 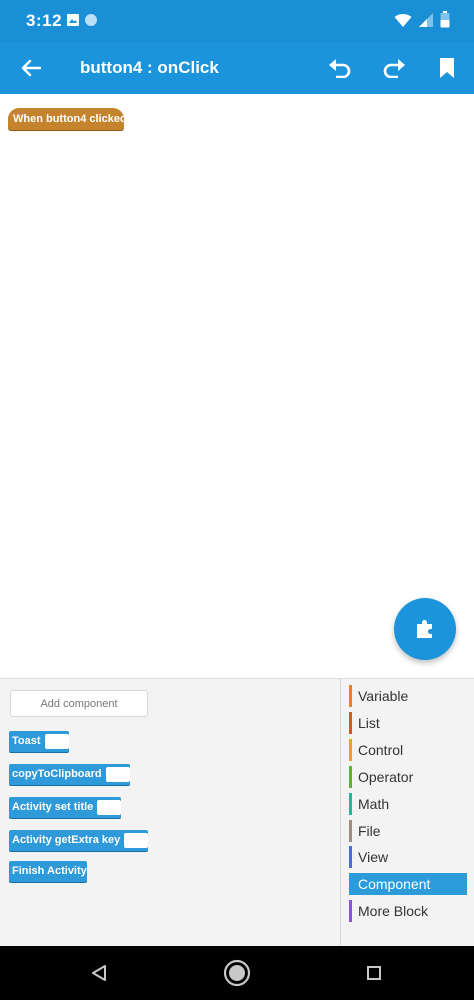 What do you see at coordinates (67, 119) in the screenshot?
I see `event-block: When button4 clicked` at bounding box center [67, 119].